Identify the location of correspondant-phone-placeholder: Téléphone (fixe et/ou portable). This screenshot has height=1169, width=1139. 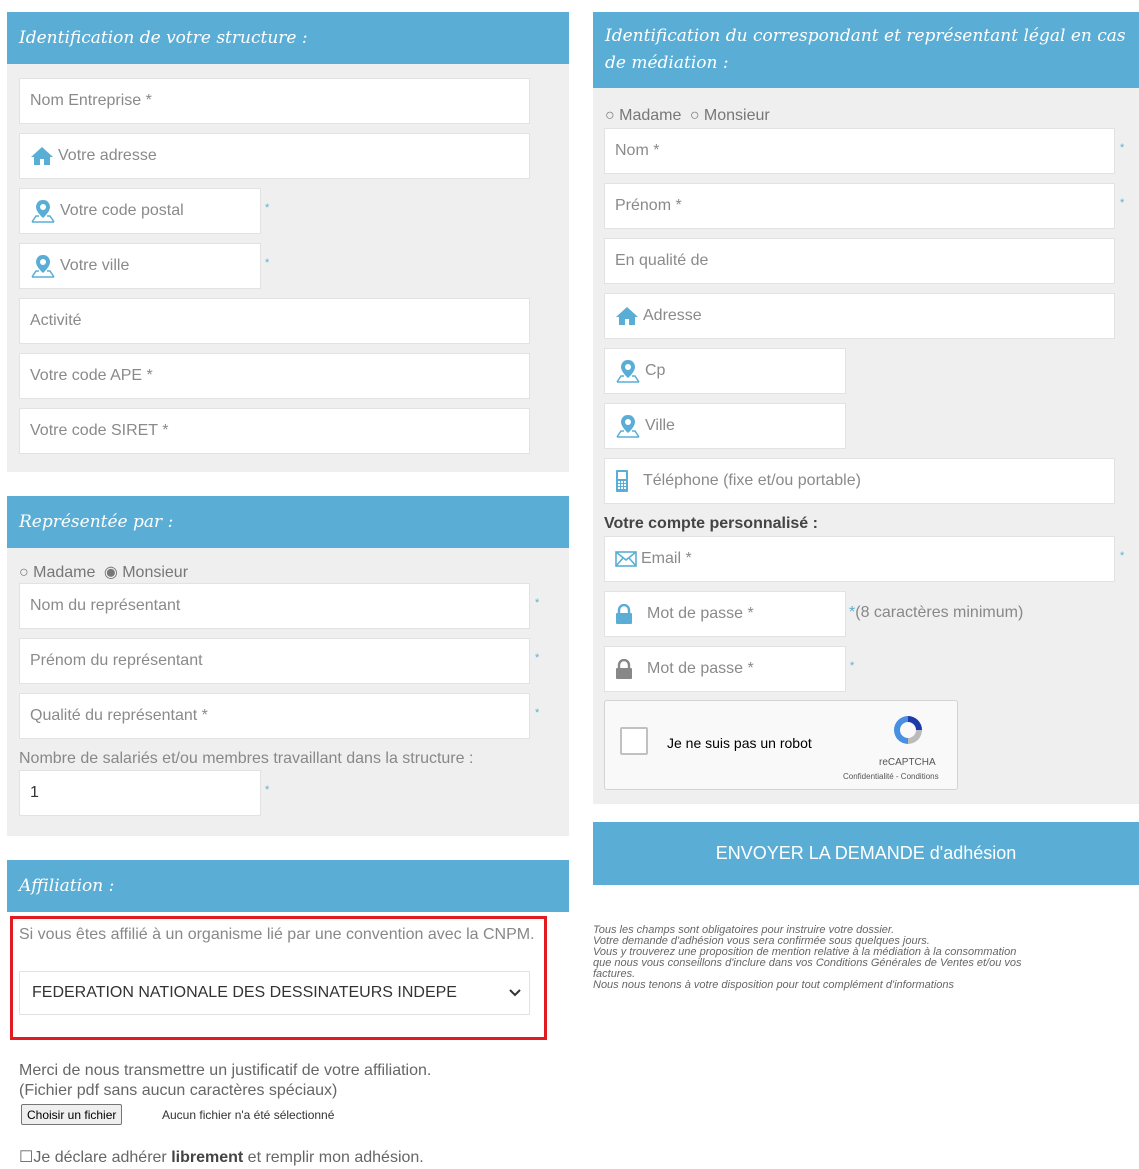
(752, 480).